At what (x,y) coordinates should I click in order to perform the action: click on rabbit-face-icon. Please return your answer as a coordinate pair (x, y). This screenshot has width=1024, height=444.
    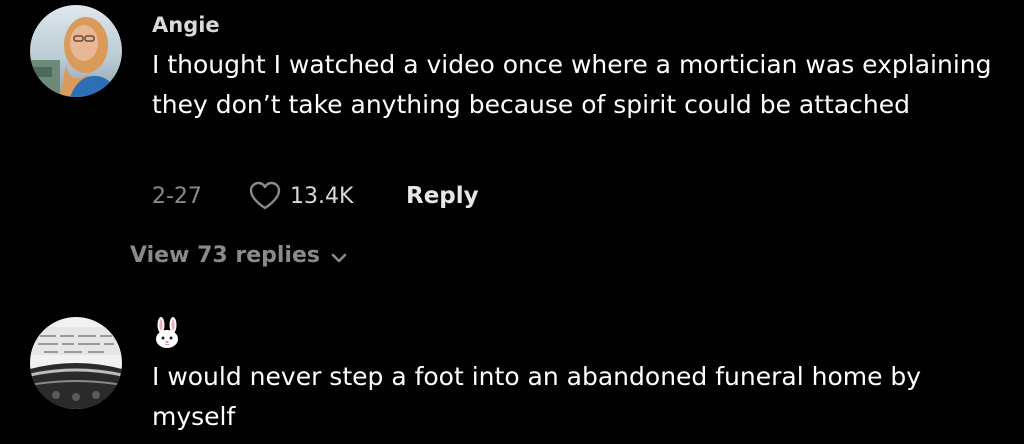
    Looking at the image, I should click on (167, 332).